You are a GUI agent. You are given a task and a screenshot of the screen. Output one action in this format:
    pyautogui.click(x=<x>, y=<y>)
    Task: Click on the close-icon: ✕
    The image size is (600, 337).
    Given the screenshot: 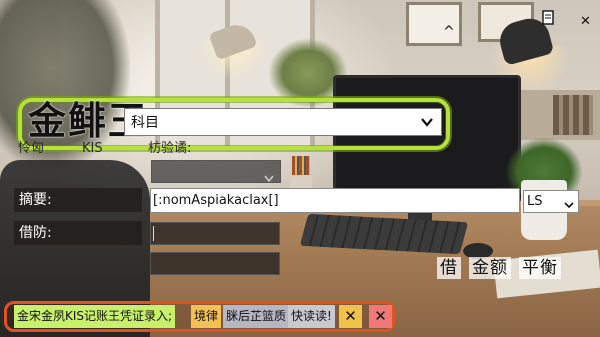 What is the action you would take?
    pyautogui.click(x=350, y=316)
    